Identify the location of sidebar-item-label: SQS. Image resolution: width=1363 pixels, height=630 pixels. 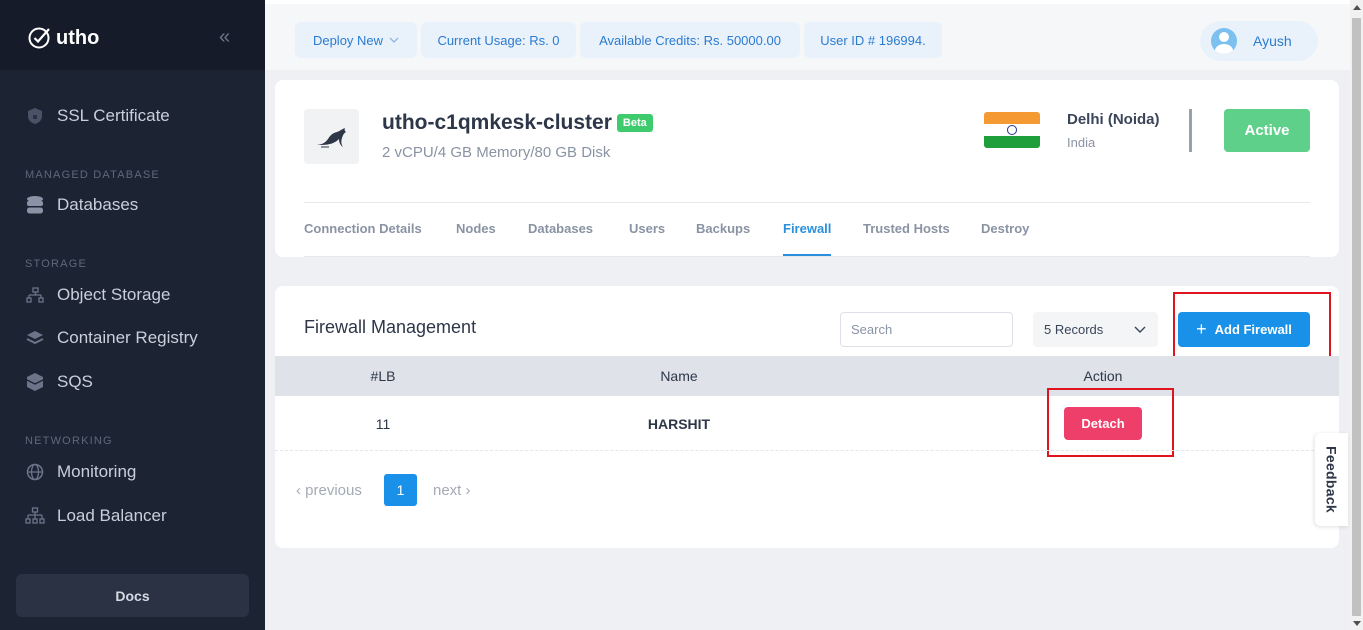
(75, 381).